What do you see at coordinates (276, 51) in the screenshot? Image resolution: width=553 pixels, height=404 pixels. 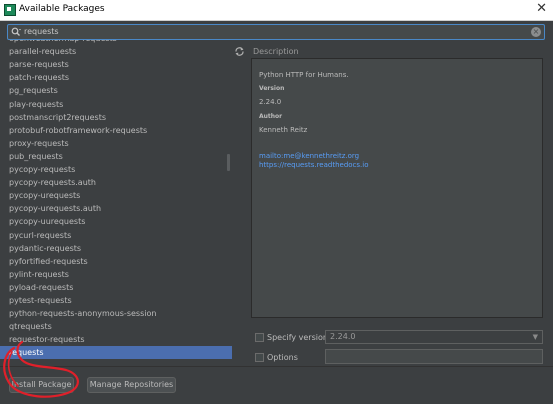 I see `description-label: Description` at bounding box center [276, 51].